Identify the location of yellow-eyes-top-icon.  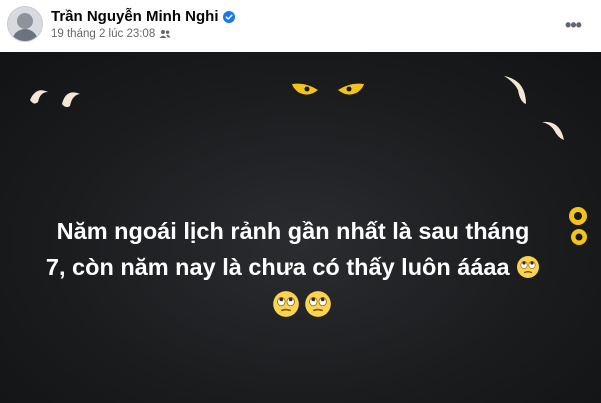
(328, 89).